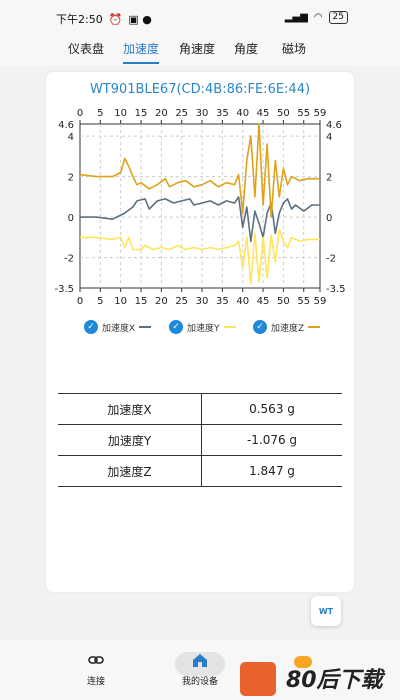  Describe the element at coordinates (329, 137) in the screenshot. I see `y-tick-label-right: 4` at that location.